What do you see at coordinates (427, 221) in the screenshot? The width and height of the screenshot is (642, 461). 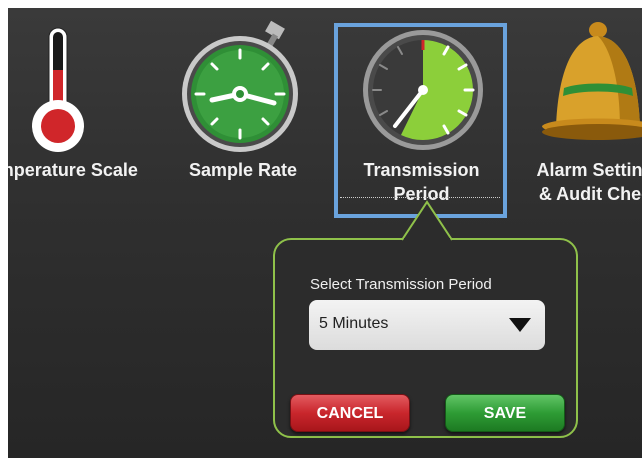 I see `popup-pointer` at bounding box center [427, 221].